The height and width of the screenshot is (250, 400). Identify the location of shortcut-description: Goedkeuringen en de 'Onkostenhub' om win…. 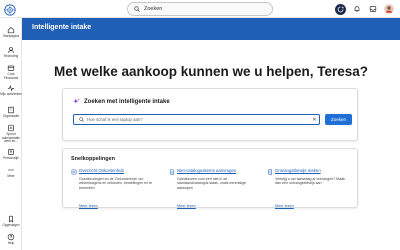
(116, 183).